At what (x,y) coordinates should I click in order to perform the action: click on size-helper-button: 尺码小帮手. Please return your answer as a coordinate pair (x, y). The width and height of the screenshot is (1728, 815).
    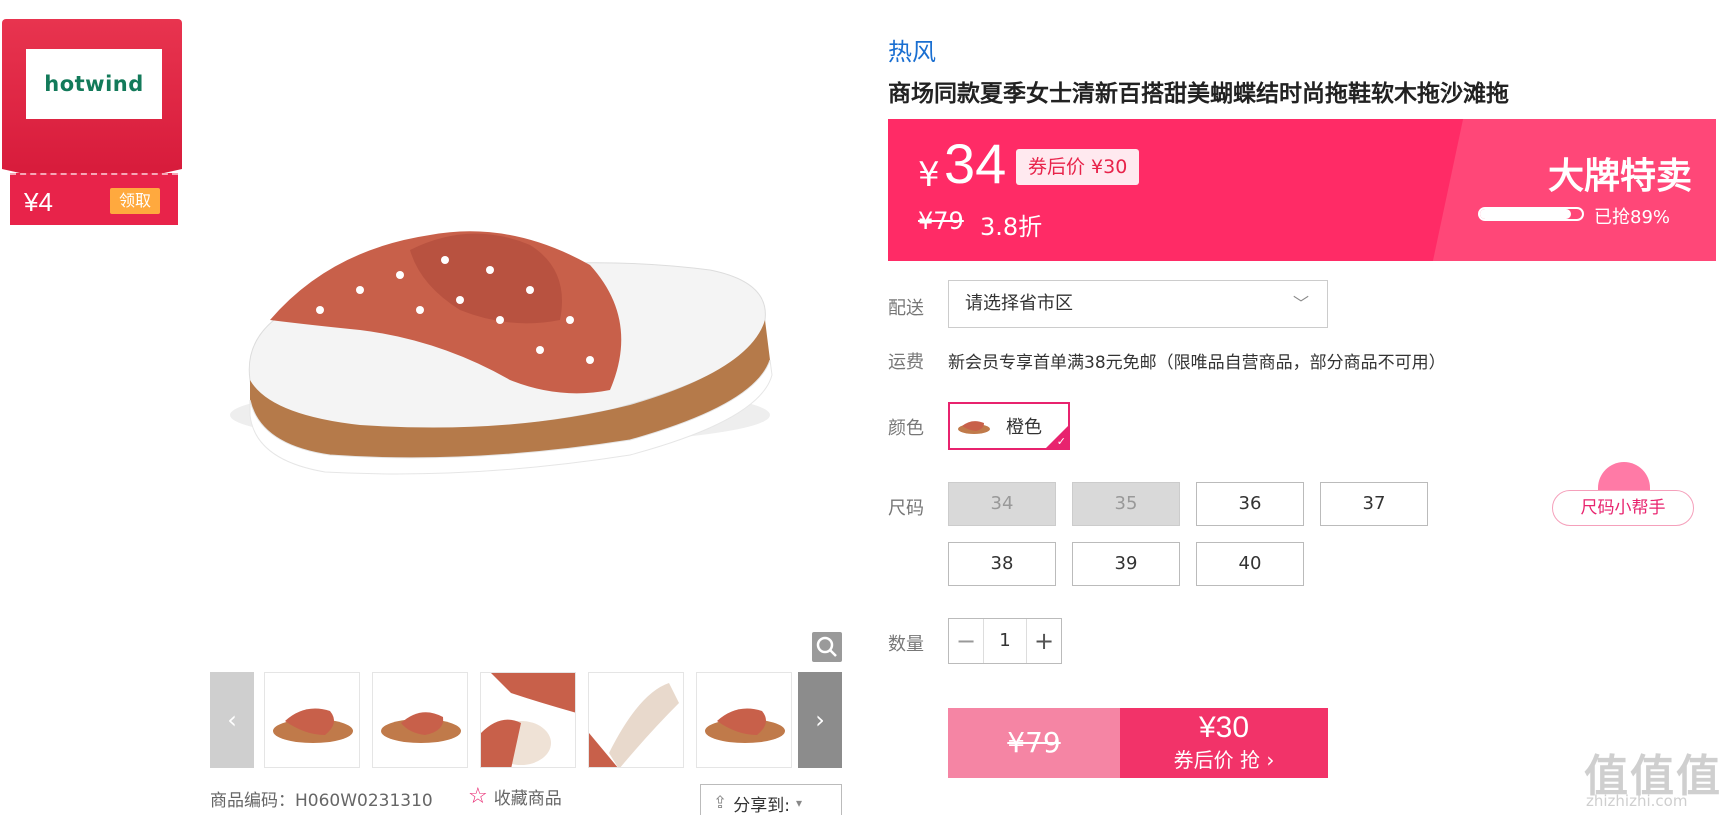
    Looking at the image, I should click on (1623, 508).